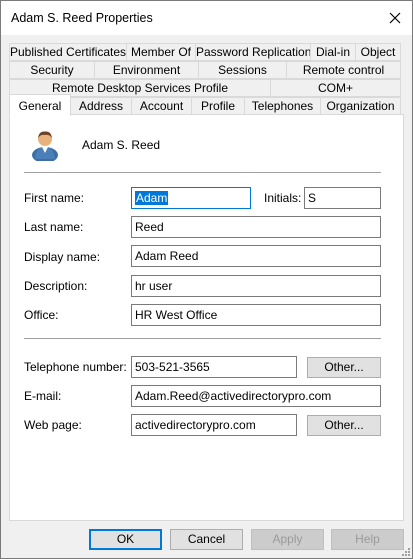 This screenshot has height=559, width=413. Describe the element at coordinates (161, 106) in the screenshot. I see `tab-account: Account` at that location.